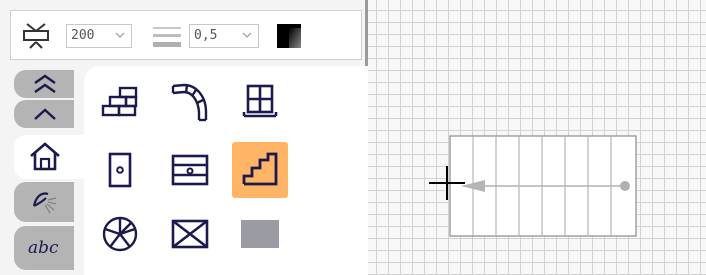  I want to click on tool-door, so click(120, 170).